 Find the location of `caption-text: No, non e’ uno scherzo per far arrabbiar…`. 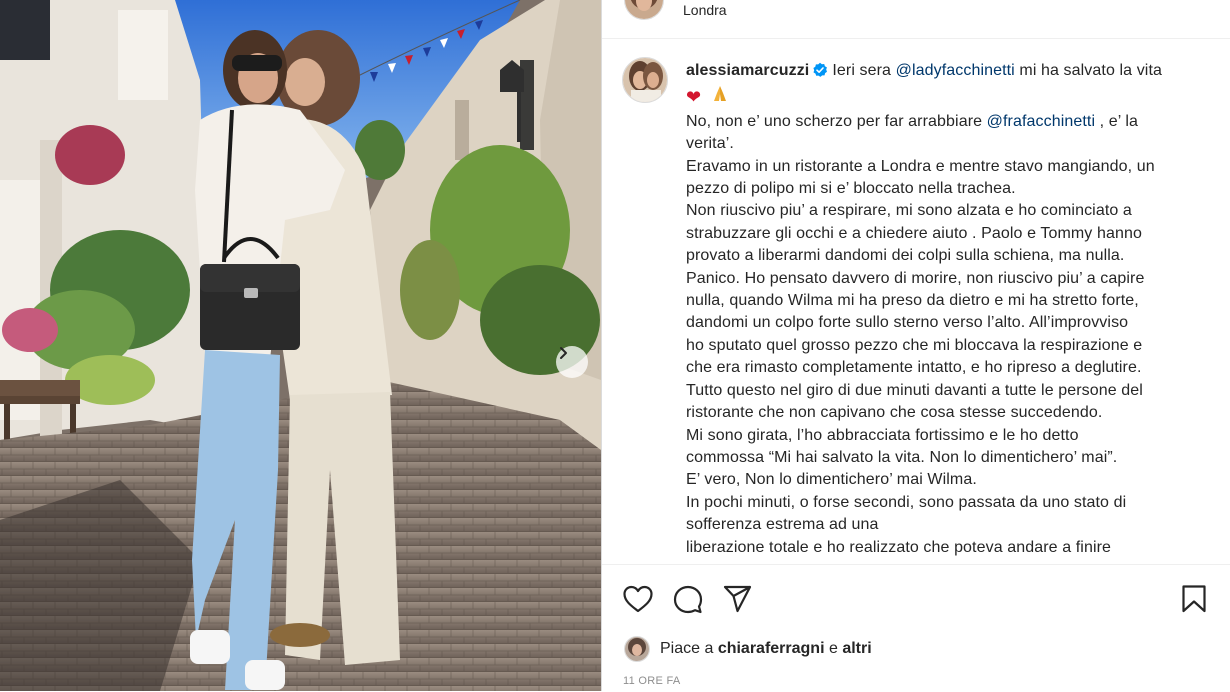

caption-text: No, non e’ uno scherzo per far arrabbiar… is located at coordinates (836, 121).